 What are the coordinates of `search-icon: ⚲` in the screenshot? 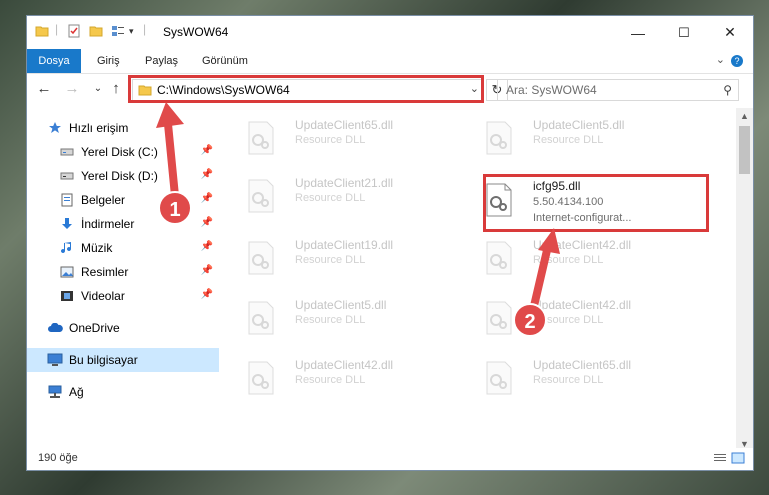 It's located at (727, 90).